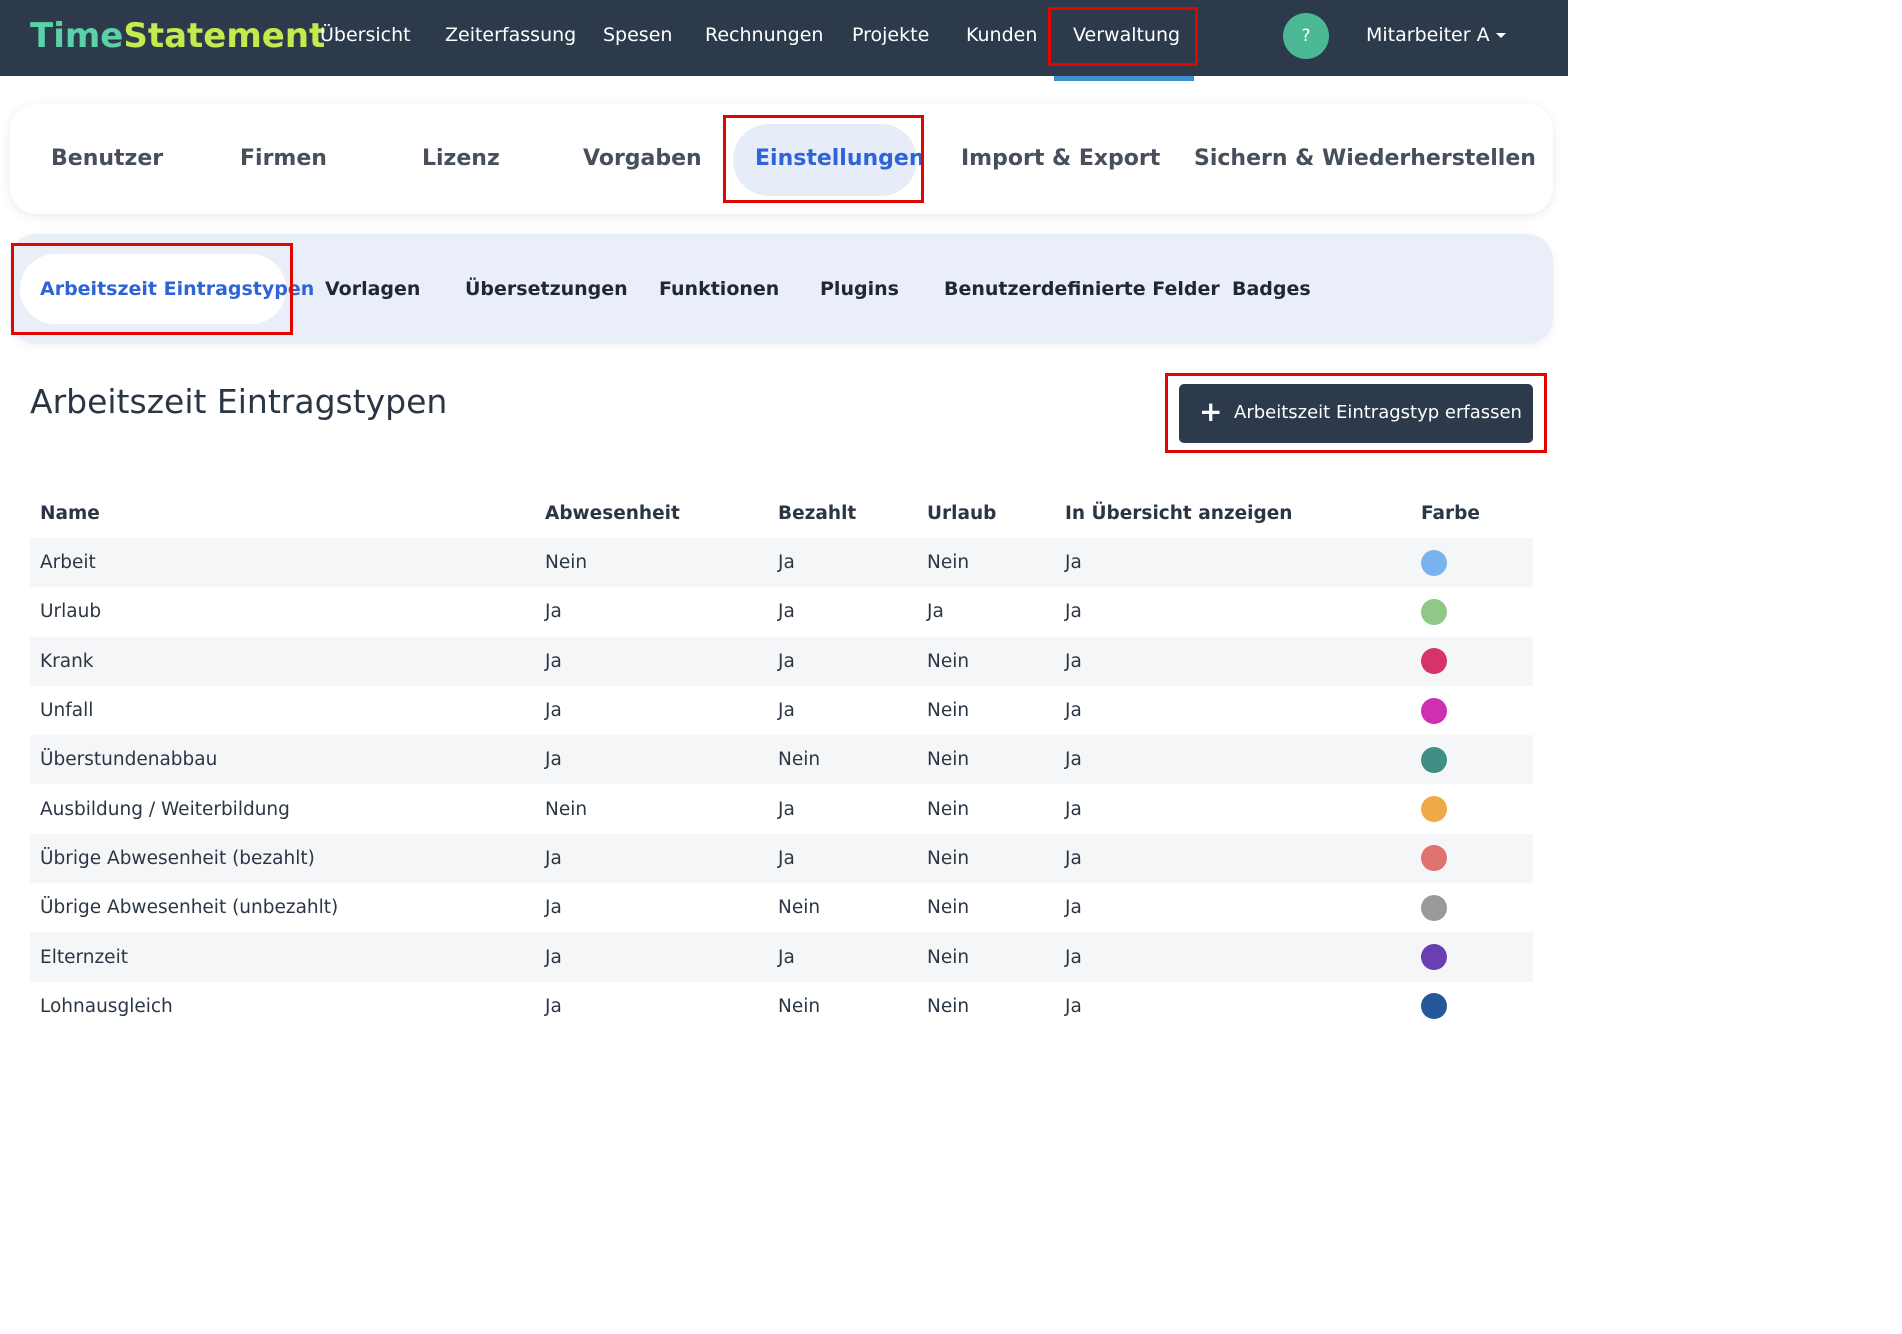 Image resolution: width=1902 pixels, height=1334 pixels. Describe the element at coordinates (1082, 289) in the screenshot. I see `subtab-benutzerdefinierte-felder: Benutzerdefinierte Felder` at that location.